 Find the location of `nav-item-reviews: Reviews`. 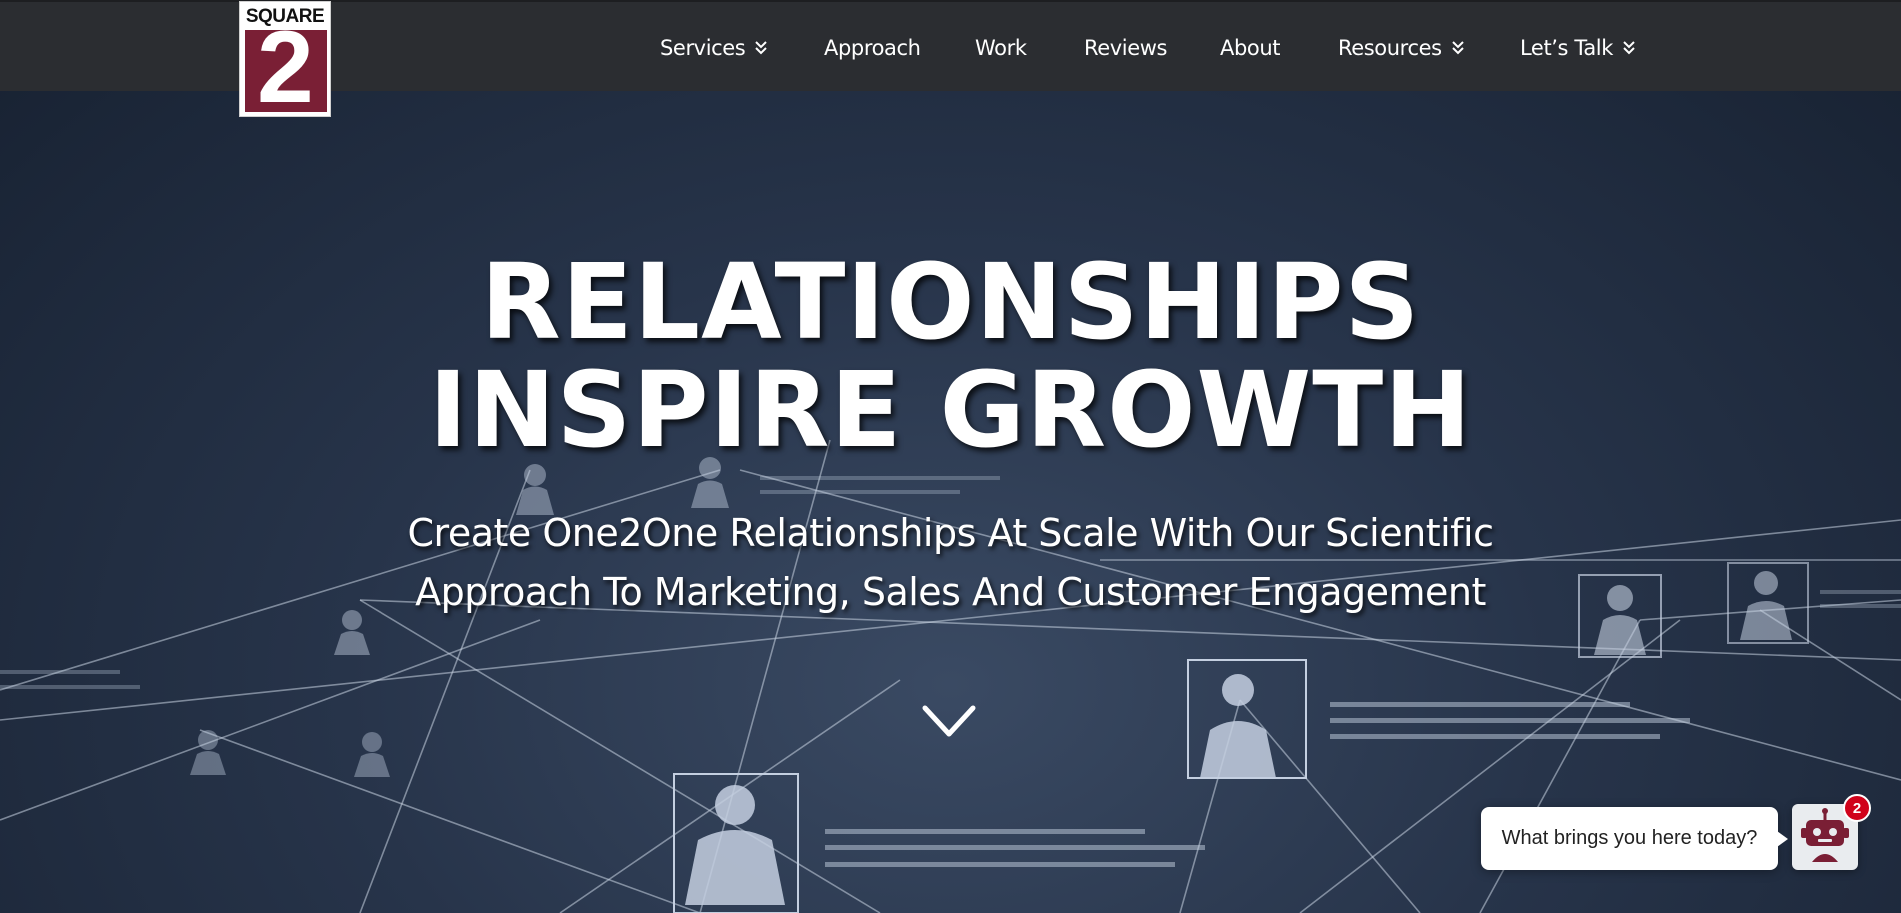

nav-item-reviews: Reviews is located at coordinates (1125, 47).